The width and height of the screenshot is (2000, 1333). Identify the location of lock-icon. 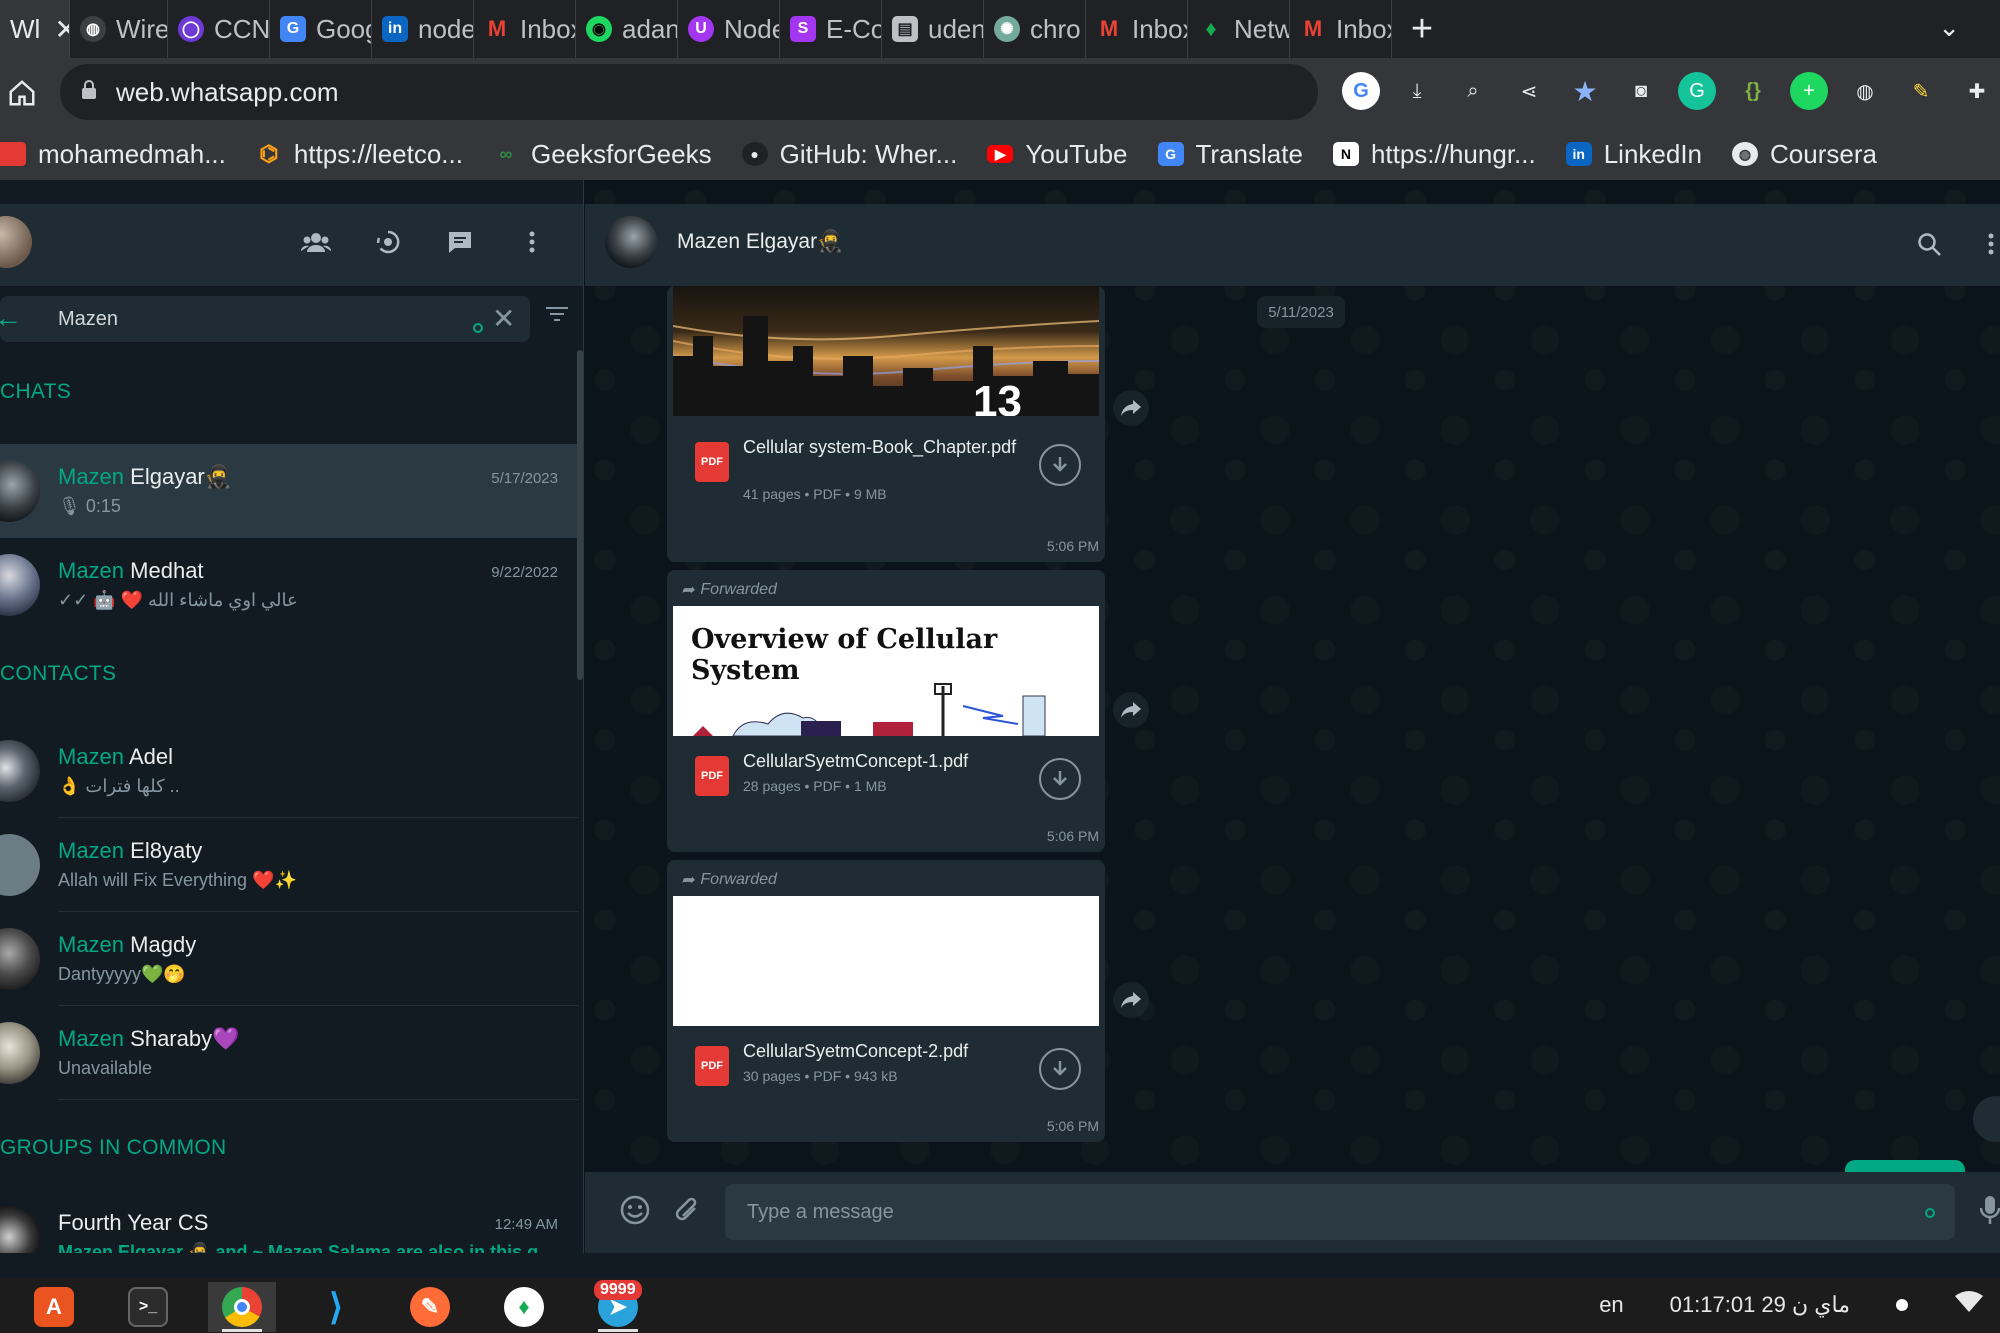
(89, 92).